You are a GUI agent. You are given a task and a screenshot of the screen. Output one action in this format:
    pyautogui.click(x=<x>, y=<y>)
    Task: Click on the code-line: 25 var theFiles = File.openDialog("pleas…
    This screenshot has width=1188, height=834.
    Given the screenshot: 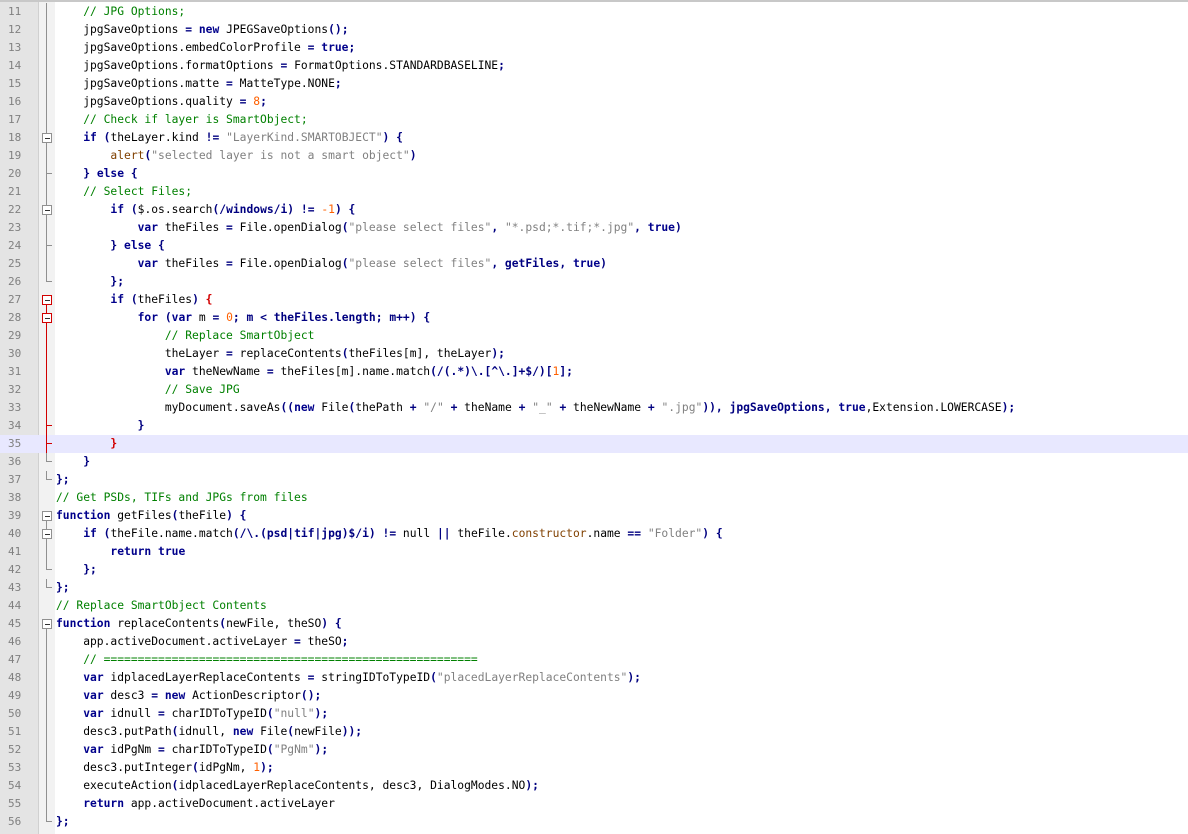 What is the action you would take?
    pyautogui.click(x=594, y=264)
    